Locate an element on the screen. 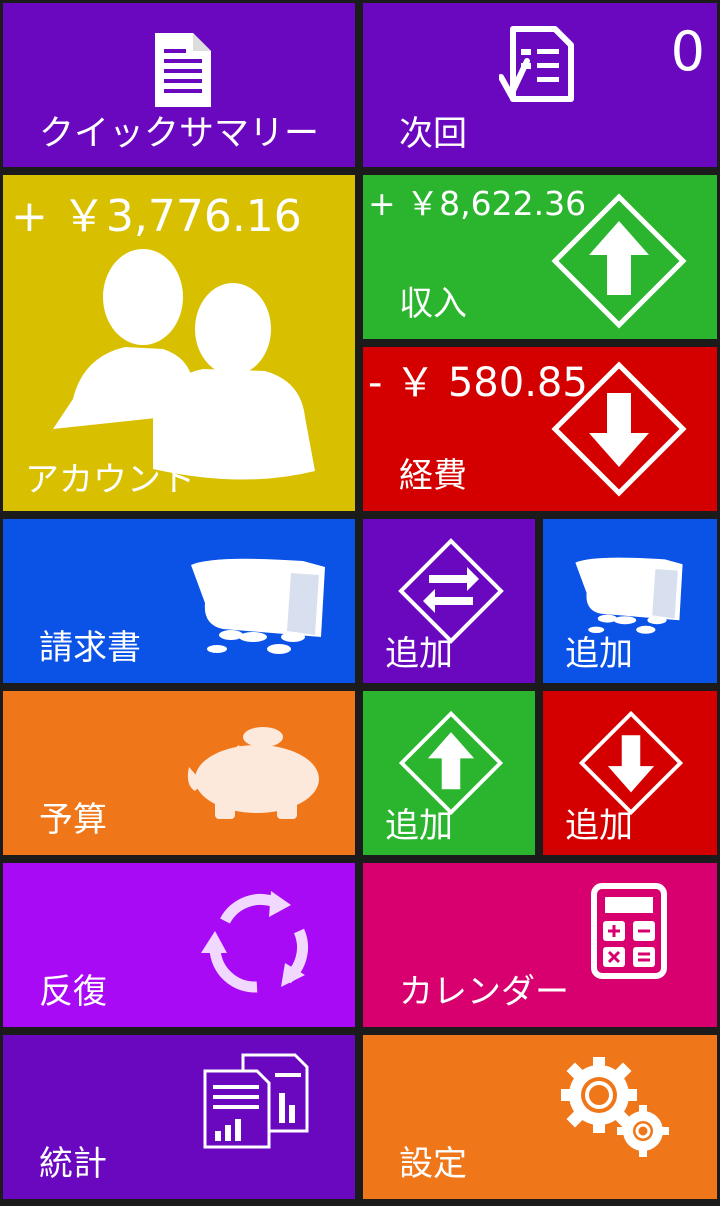  report-chart-icon is located at coordinates (256, 1101).